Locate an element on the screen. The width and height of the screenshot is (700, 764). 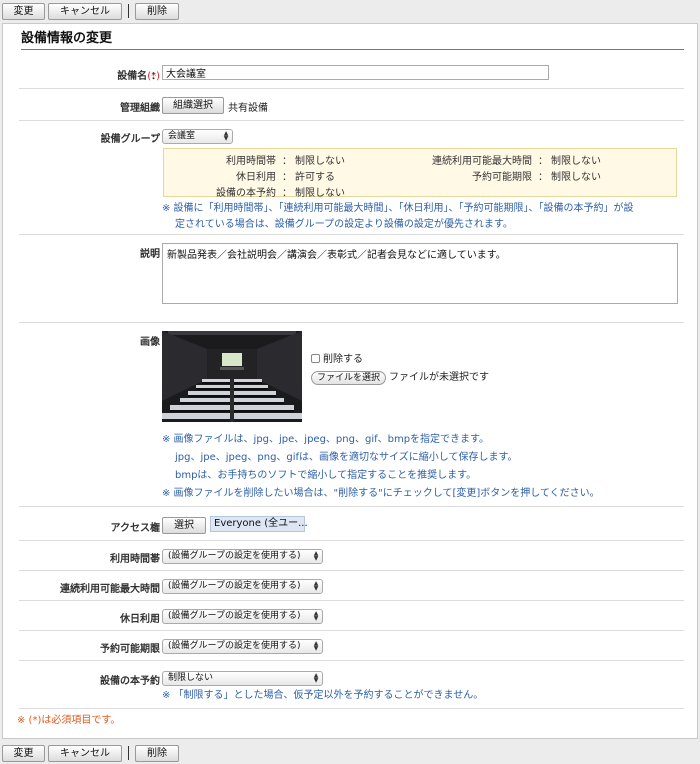
delete-image-label: 削除する is located at coordinates (343, 359).